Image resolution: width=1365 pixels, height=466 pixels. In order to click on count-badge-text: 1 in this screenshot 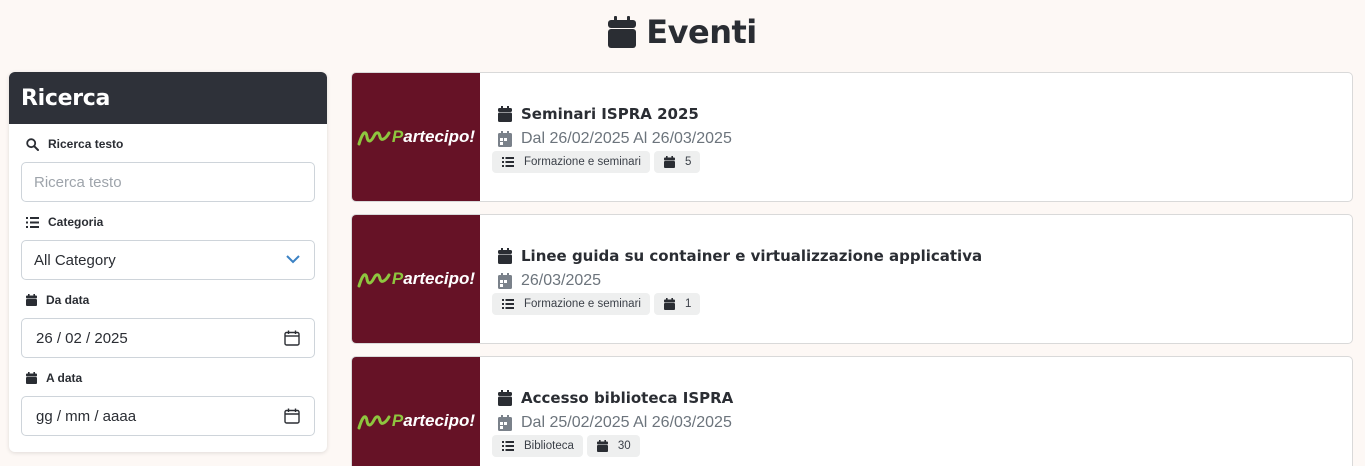, I will do `click(688, 304)`.